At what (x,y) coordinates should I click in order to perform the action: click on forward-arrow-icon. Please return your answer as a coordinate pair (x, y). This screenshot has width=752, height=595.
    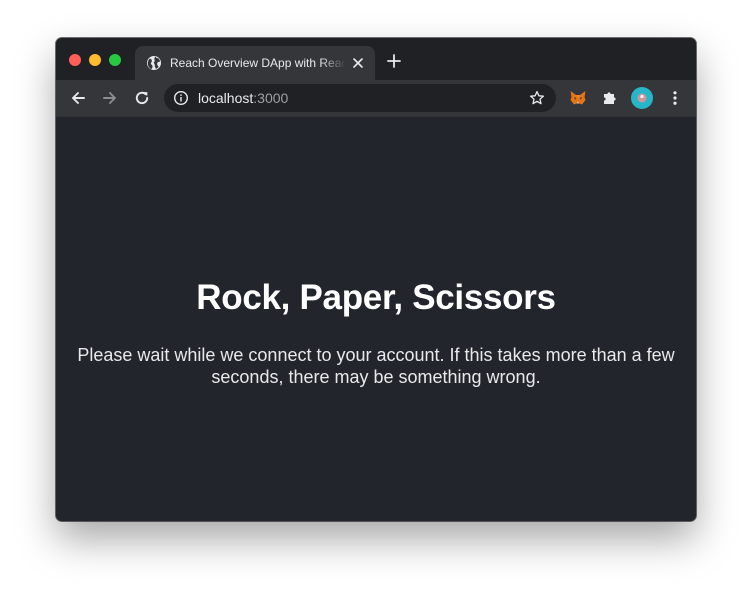
    Looking at the image, I should click on (110, 98).